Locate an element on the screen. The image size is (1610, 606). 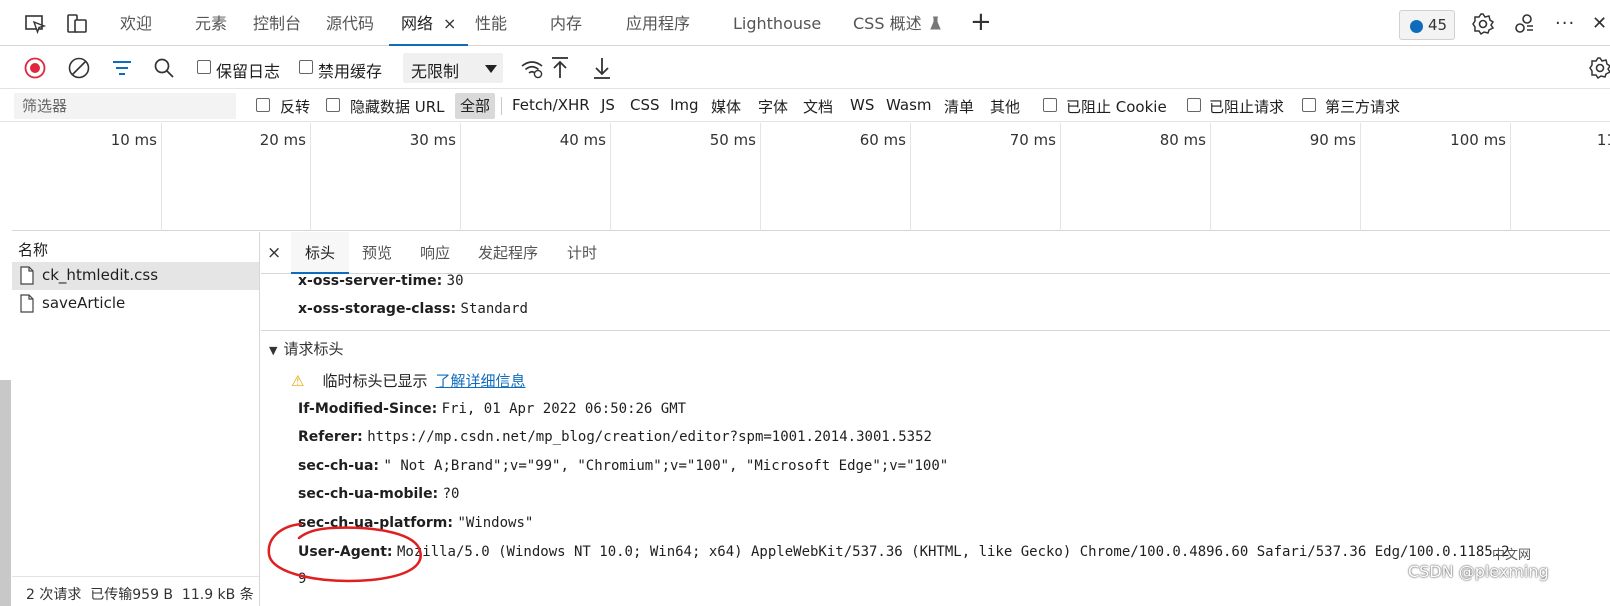
experiment-flask-icon is located at coordinates (935, 23).